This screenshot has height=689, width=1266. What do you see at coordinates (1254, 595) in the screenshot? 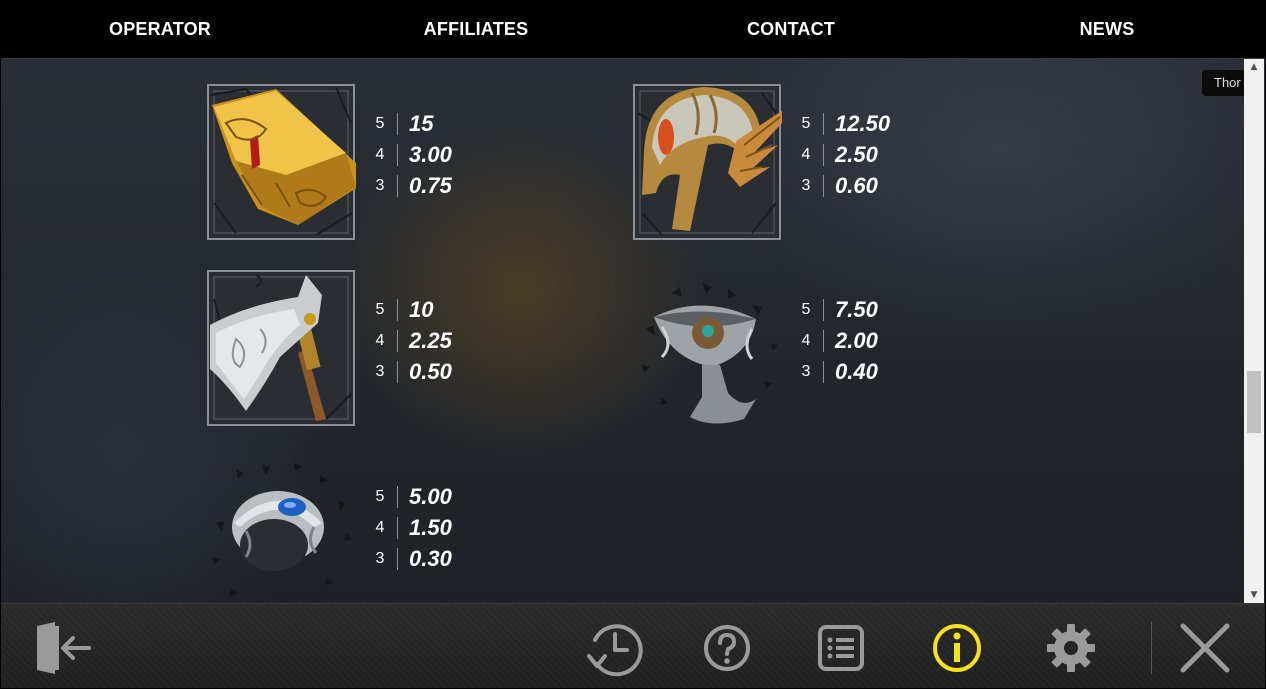
I see `scroll-down-arrow-icon: ▼` at bounding box center [1254, 595].